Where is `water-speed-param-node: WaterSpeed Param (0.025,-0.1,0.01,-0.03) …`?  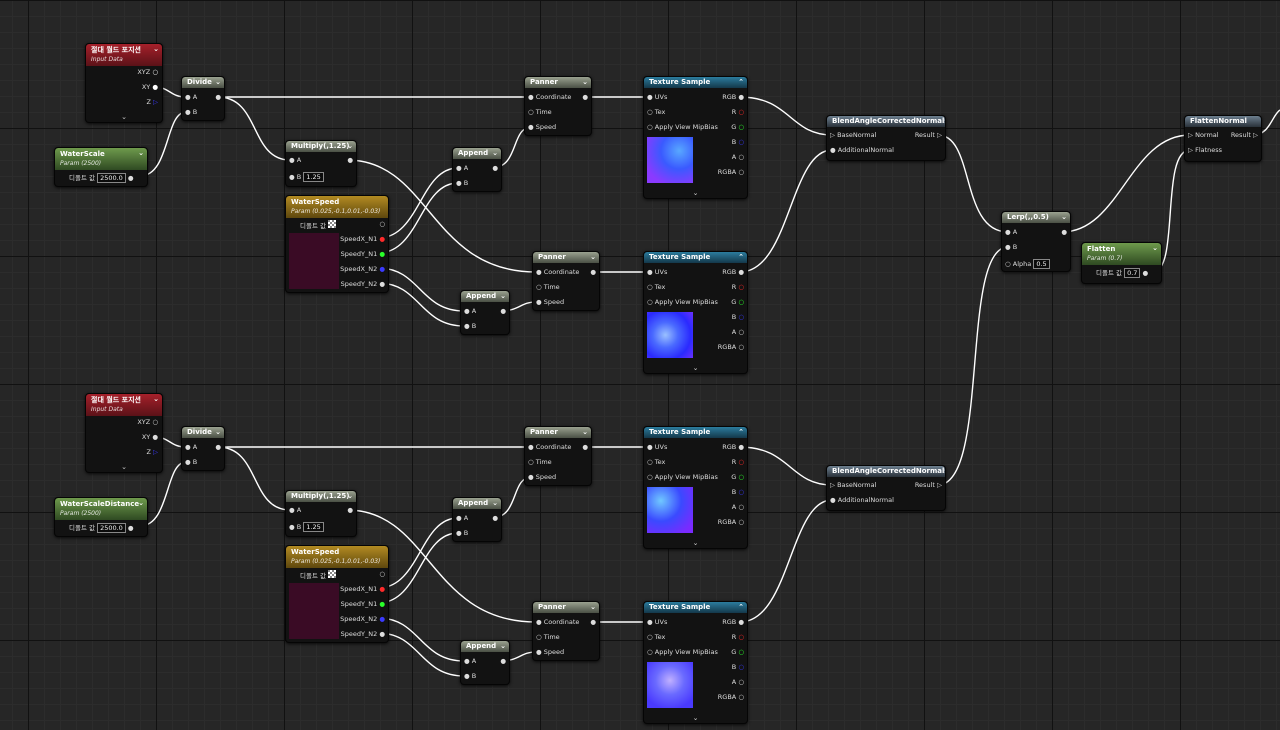 water-speed-param-node: WaterSpeed Param (0.025,-0.1,0.01,-0.03) … is located at coordinates (337, 244).